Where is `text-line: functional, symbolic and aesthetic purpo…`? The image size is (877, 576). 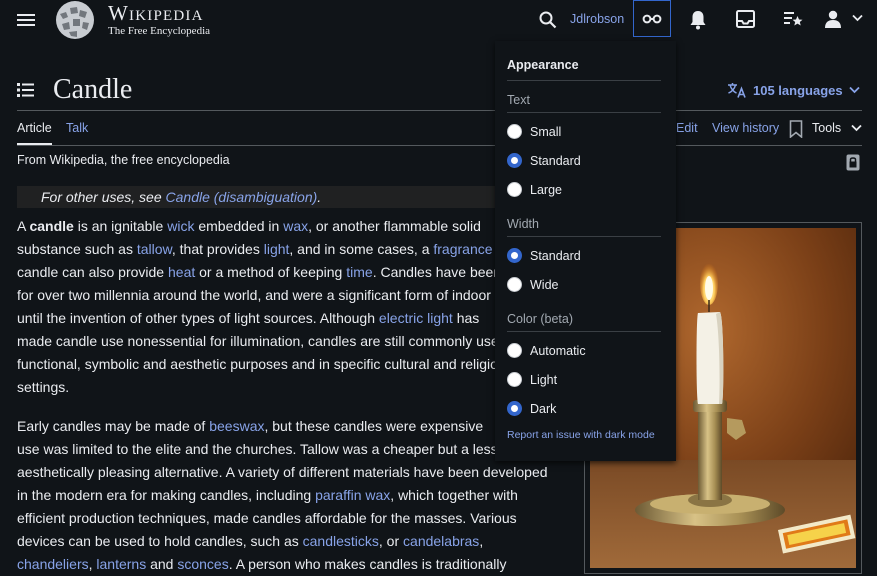 text-line: functional, symbolic and aesthetic purpo… is located at coordinates (259, 364).